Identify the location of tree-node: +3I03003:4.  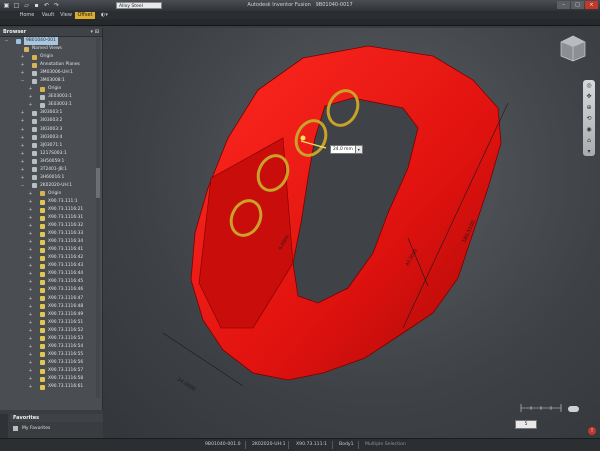
(50, 138).